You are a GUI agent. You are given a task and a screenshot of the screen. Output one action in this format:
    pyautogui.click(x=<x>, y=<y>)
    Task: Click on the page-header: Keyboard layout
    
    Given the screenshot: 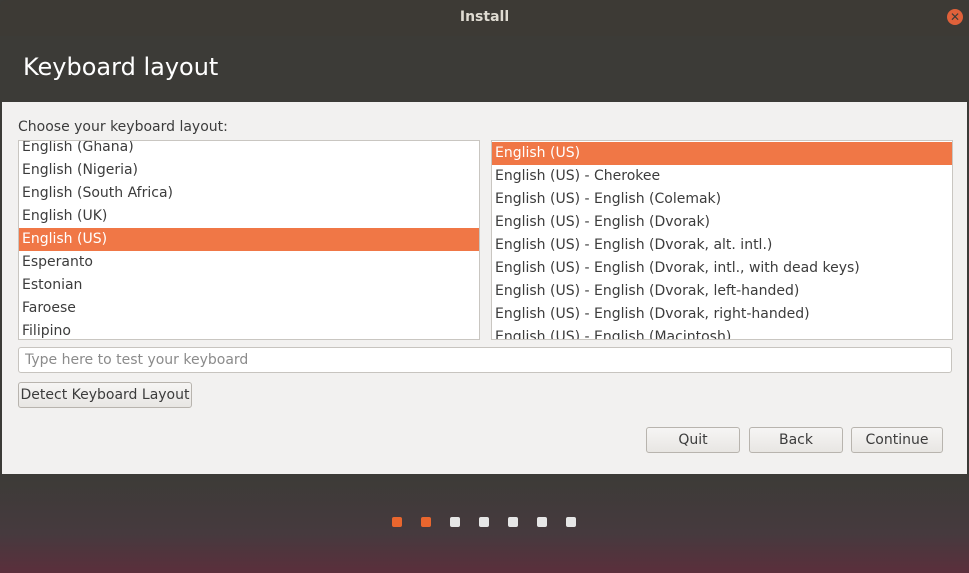 What is the action you would take?
    pyautogui.click(x=484, y=69)
    